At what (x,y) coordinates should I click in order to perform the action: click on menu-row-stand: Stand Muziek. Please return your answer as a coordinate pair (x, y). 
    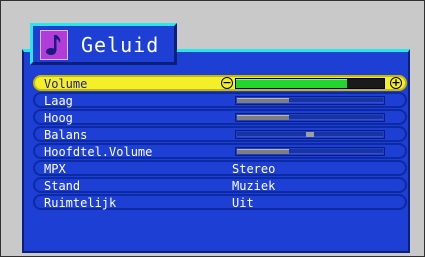
    Looking at the image, I should click on (220, 185).